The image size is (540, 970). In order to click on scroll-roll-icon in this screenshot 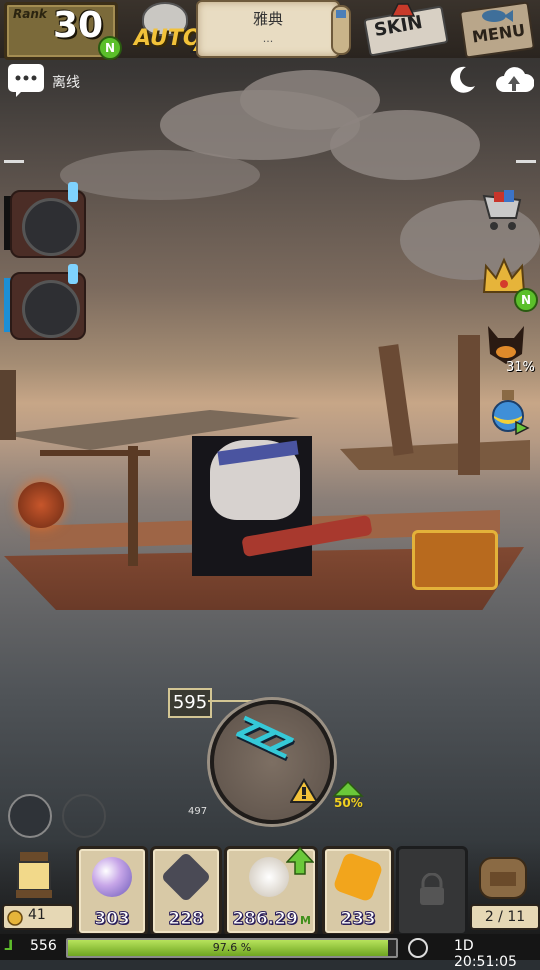, I will do `click(341, 30)`.